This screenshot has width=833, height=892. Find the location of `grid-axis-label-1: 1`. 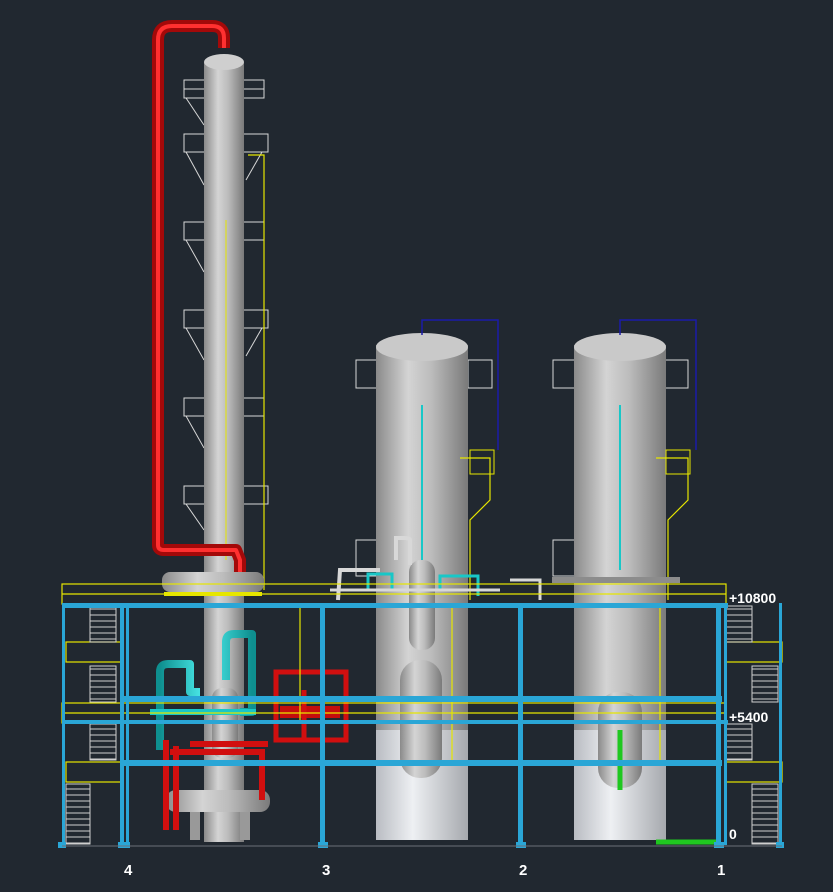

grid-axis-label-1: 1 is located at coordinates (721, 870).